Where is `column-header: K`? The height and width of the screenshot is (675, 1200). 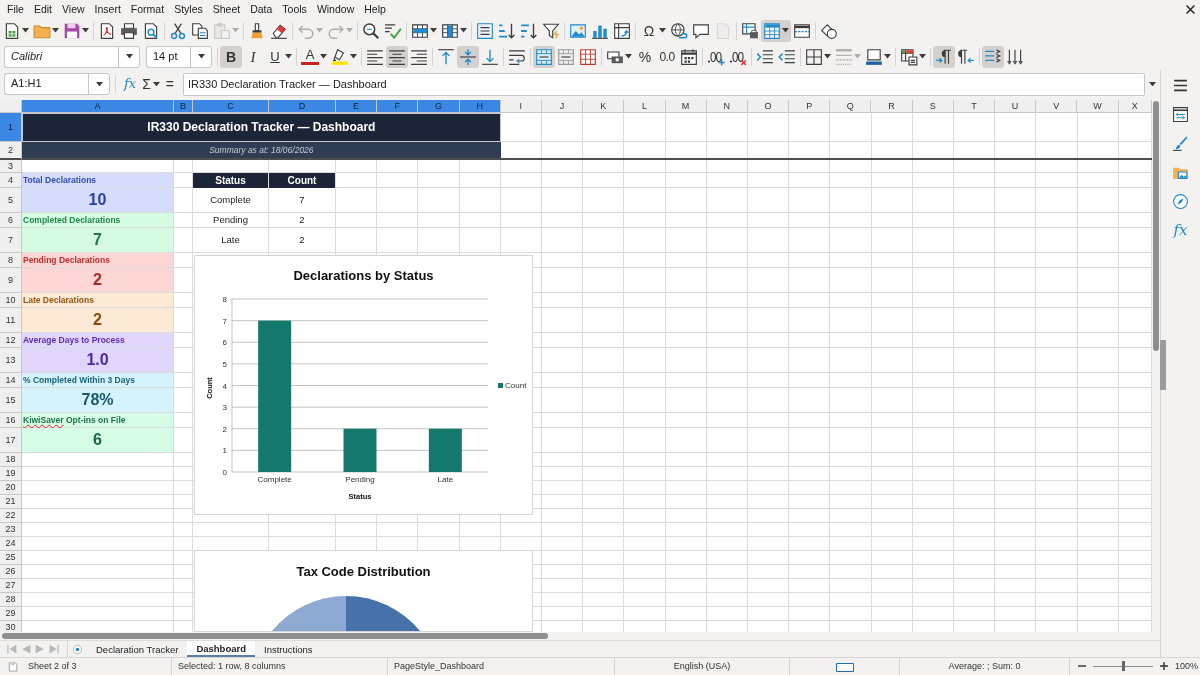 column-header: K is located at coordinates (604, 106).